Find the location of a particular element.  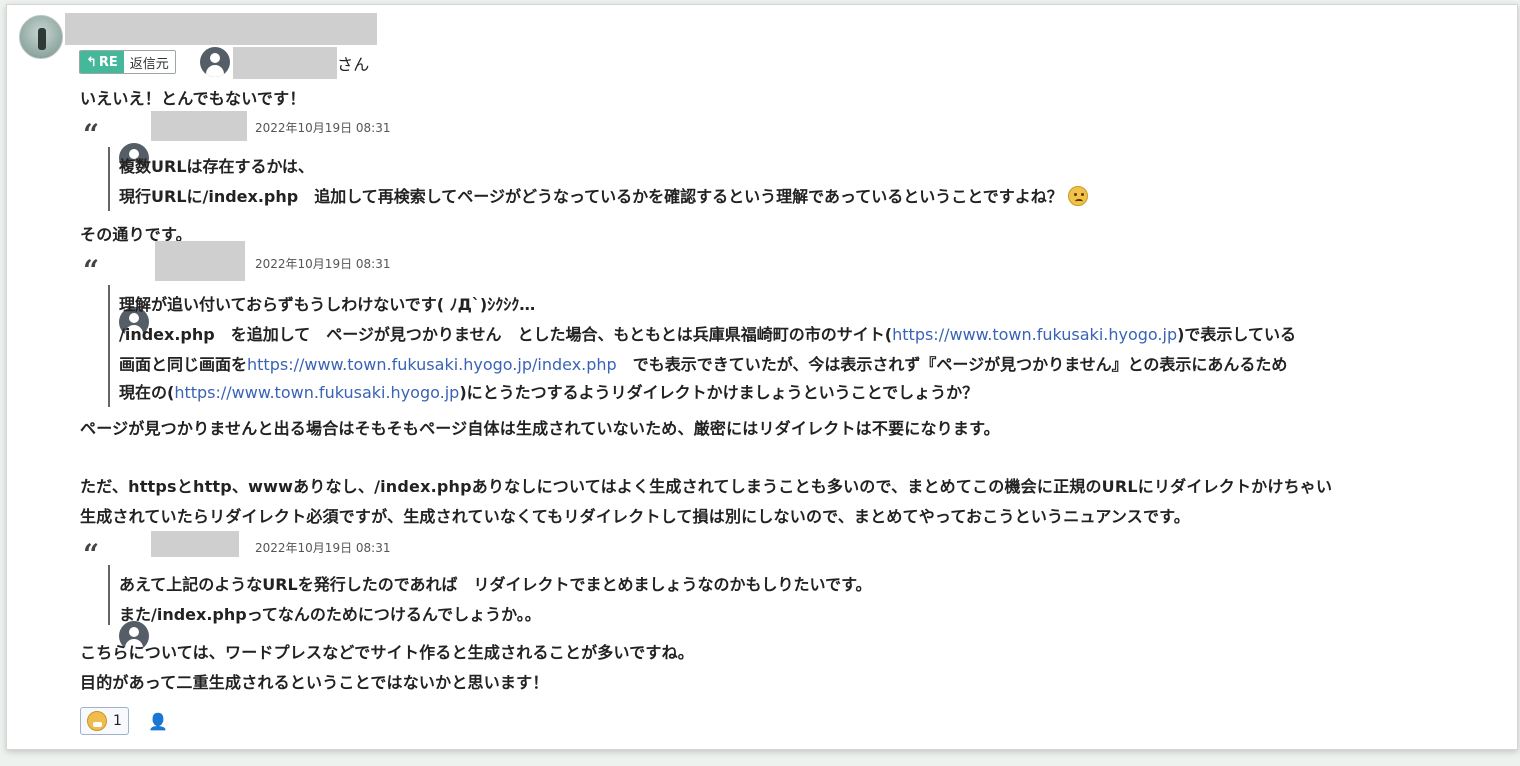

reaction-button: 1 is located at coordinates (104, 721).